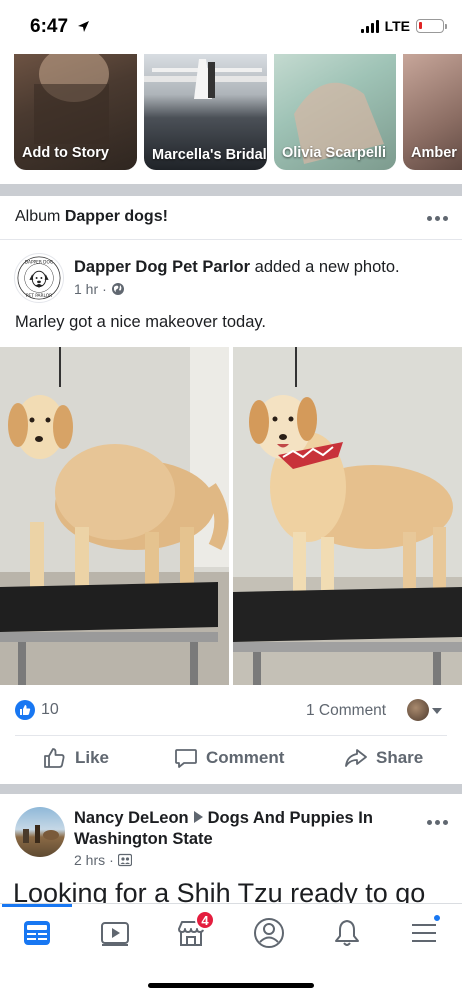 This screenshot has width=462, height=1000. I want to click on chevron-down-icon, so click(437, 711).